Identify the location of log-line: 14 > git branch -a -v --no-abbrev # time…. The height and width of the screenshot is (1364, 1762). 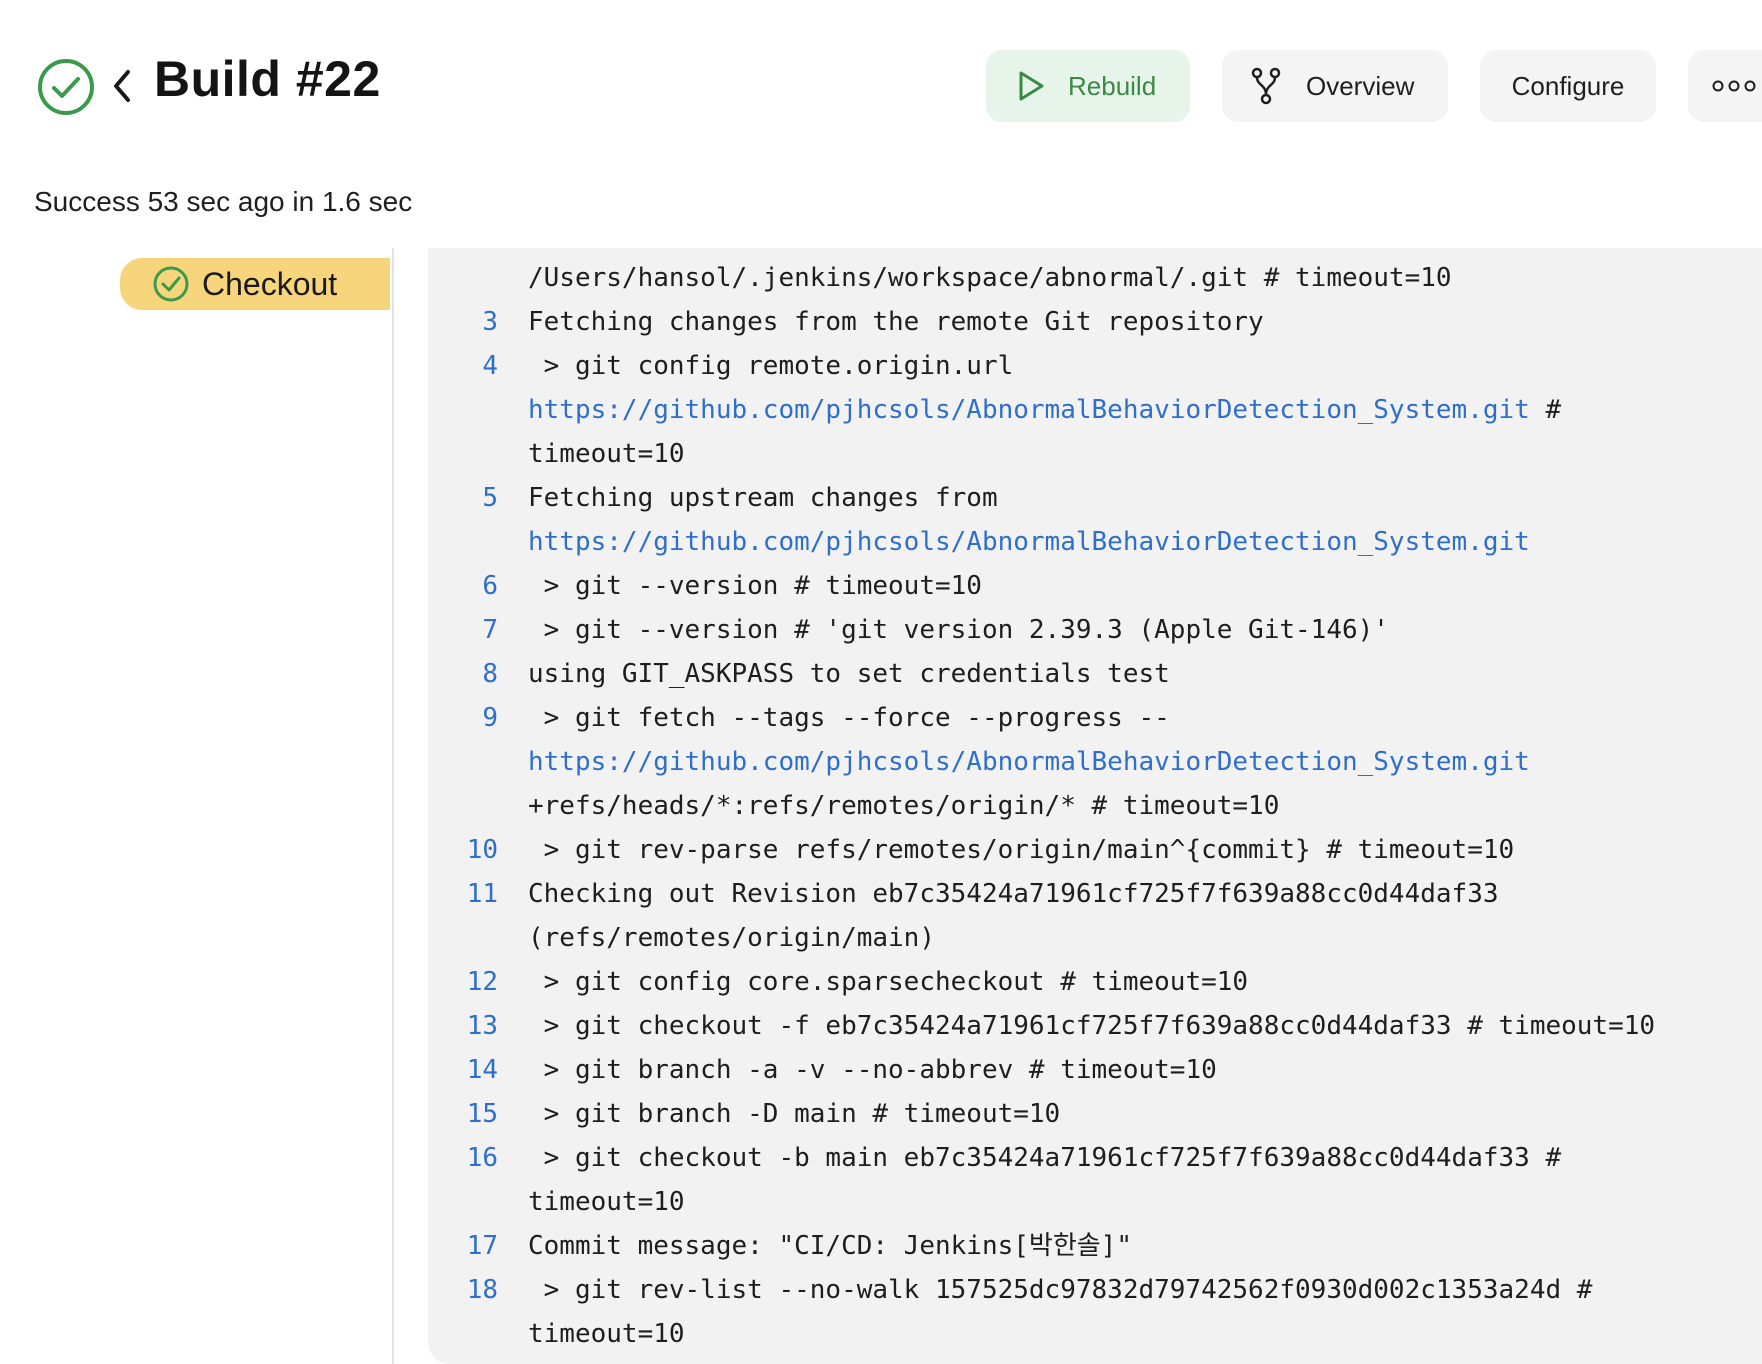
(1095, 1070).